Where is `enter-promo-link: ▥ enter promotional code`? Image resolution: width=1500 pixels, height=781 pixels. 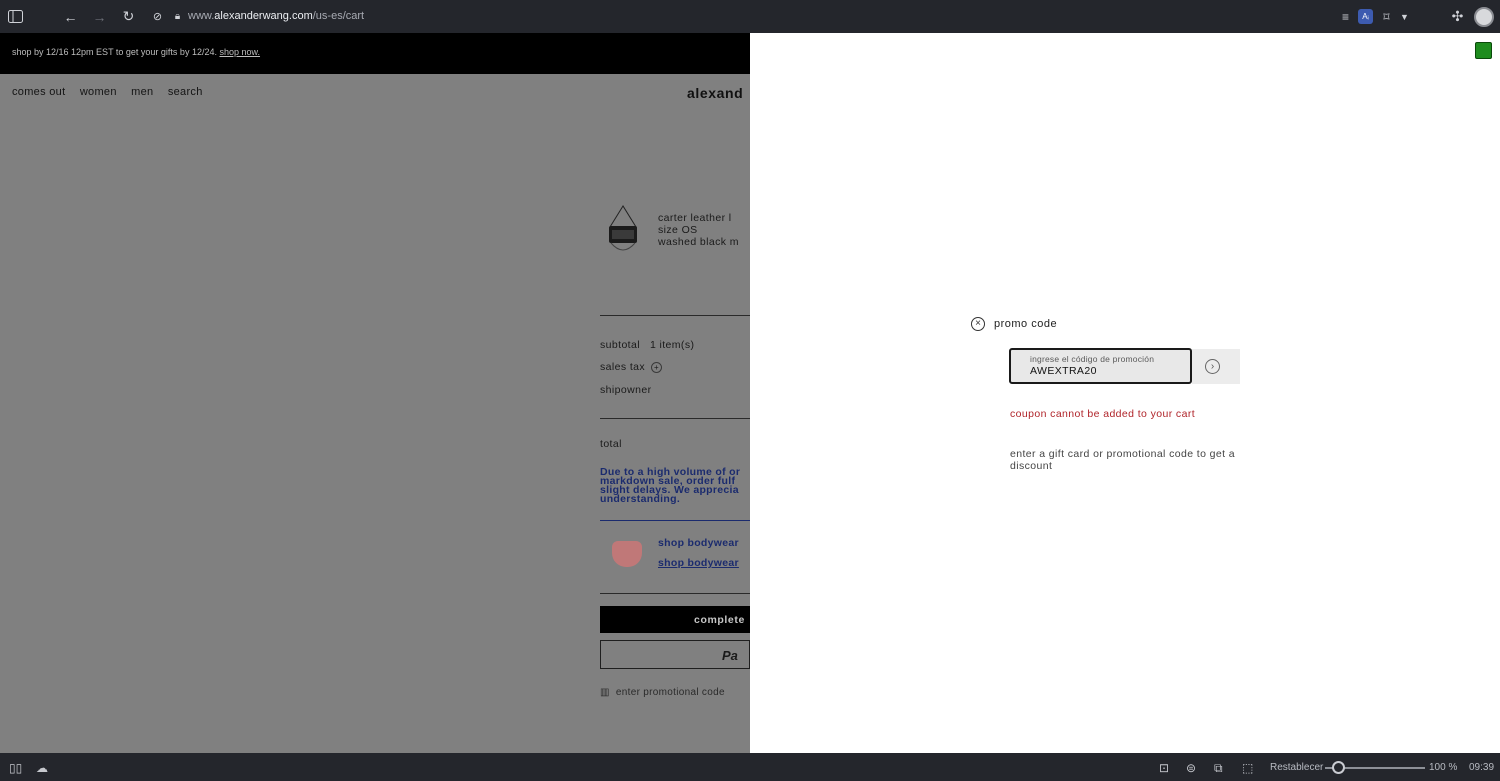 enter-promo-link: ▥ enter promotional code is located at coordinates (662, 692).